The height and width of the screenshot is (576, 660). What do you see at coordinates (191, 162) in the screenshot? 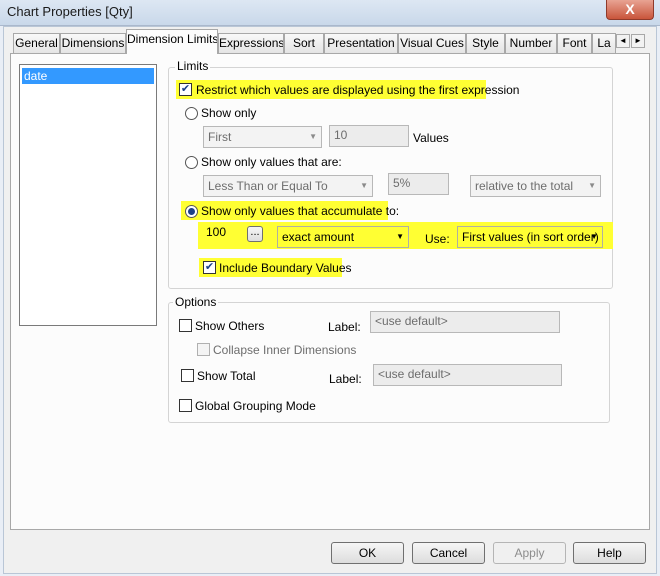
I see `show-only-values-radio` at bounding box center [191, 162].